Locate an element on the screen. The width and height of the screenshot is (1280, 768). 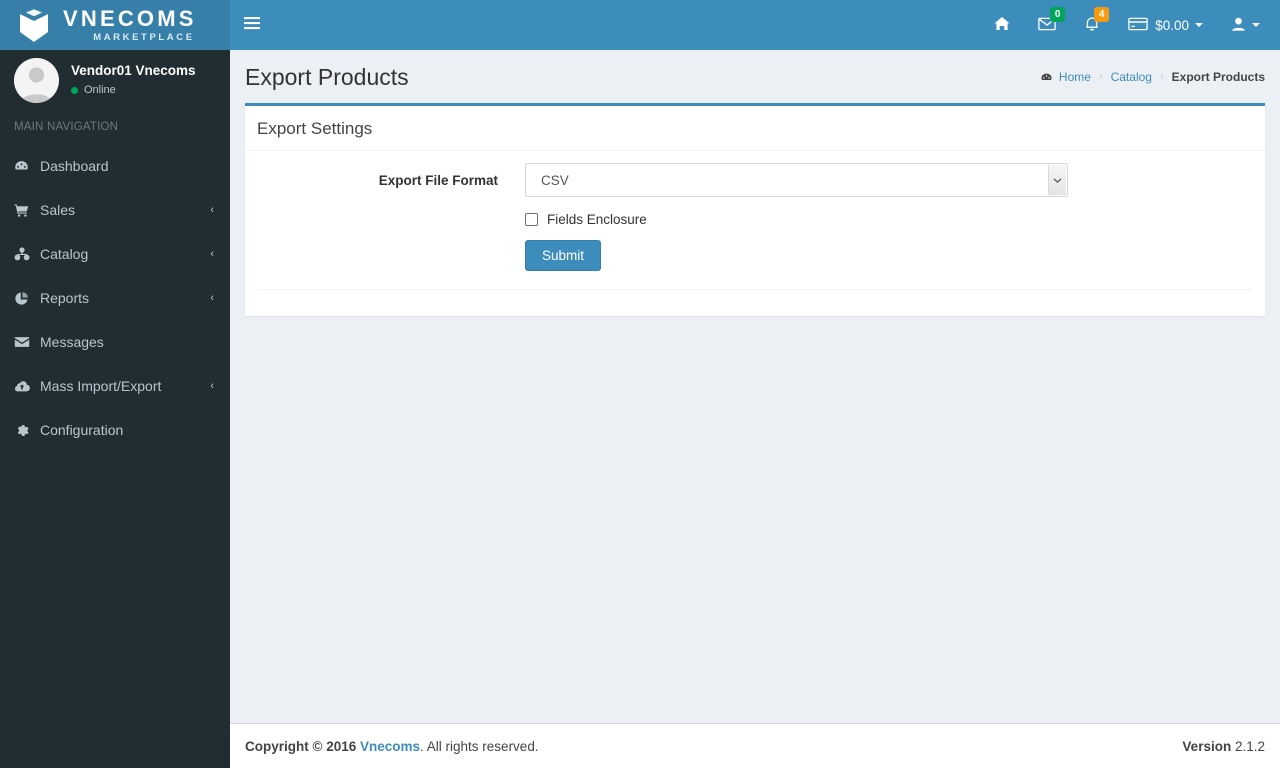
gear-icon is located at coordinates (25, 430).